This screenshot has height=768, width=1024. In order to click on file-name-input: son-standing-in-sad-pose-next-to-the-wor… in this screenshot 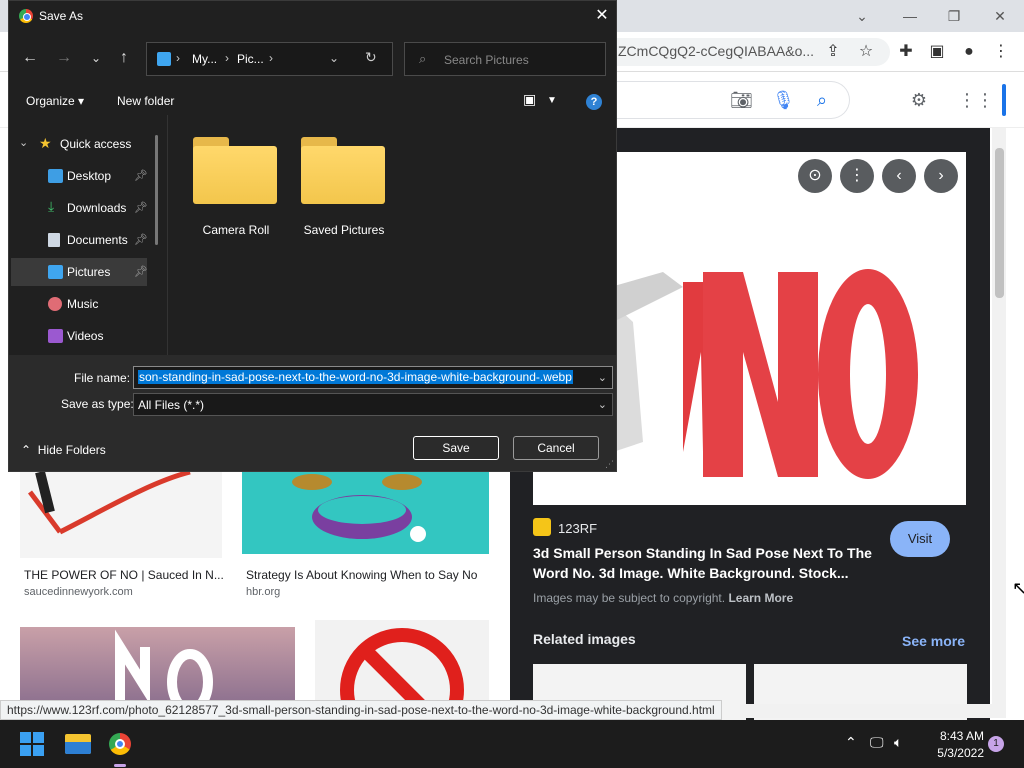, I will do `click(373, 377)`.